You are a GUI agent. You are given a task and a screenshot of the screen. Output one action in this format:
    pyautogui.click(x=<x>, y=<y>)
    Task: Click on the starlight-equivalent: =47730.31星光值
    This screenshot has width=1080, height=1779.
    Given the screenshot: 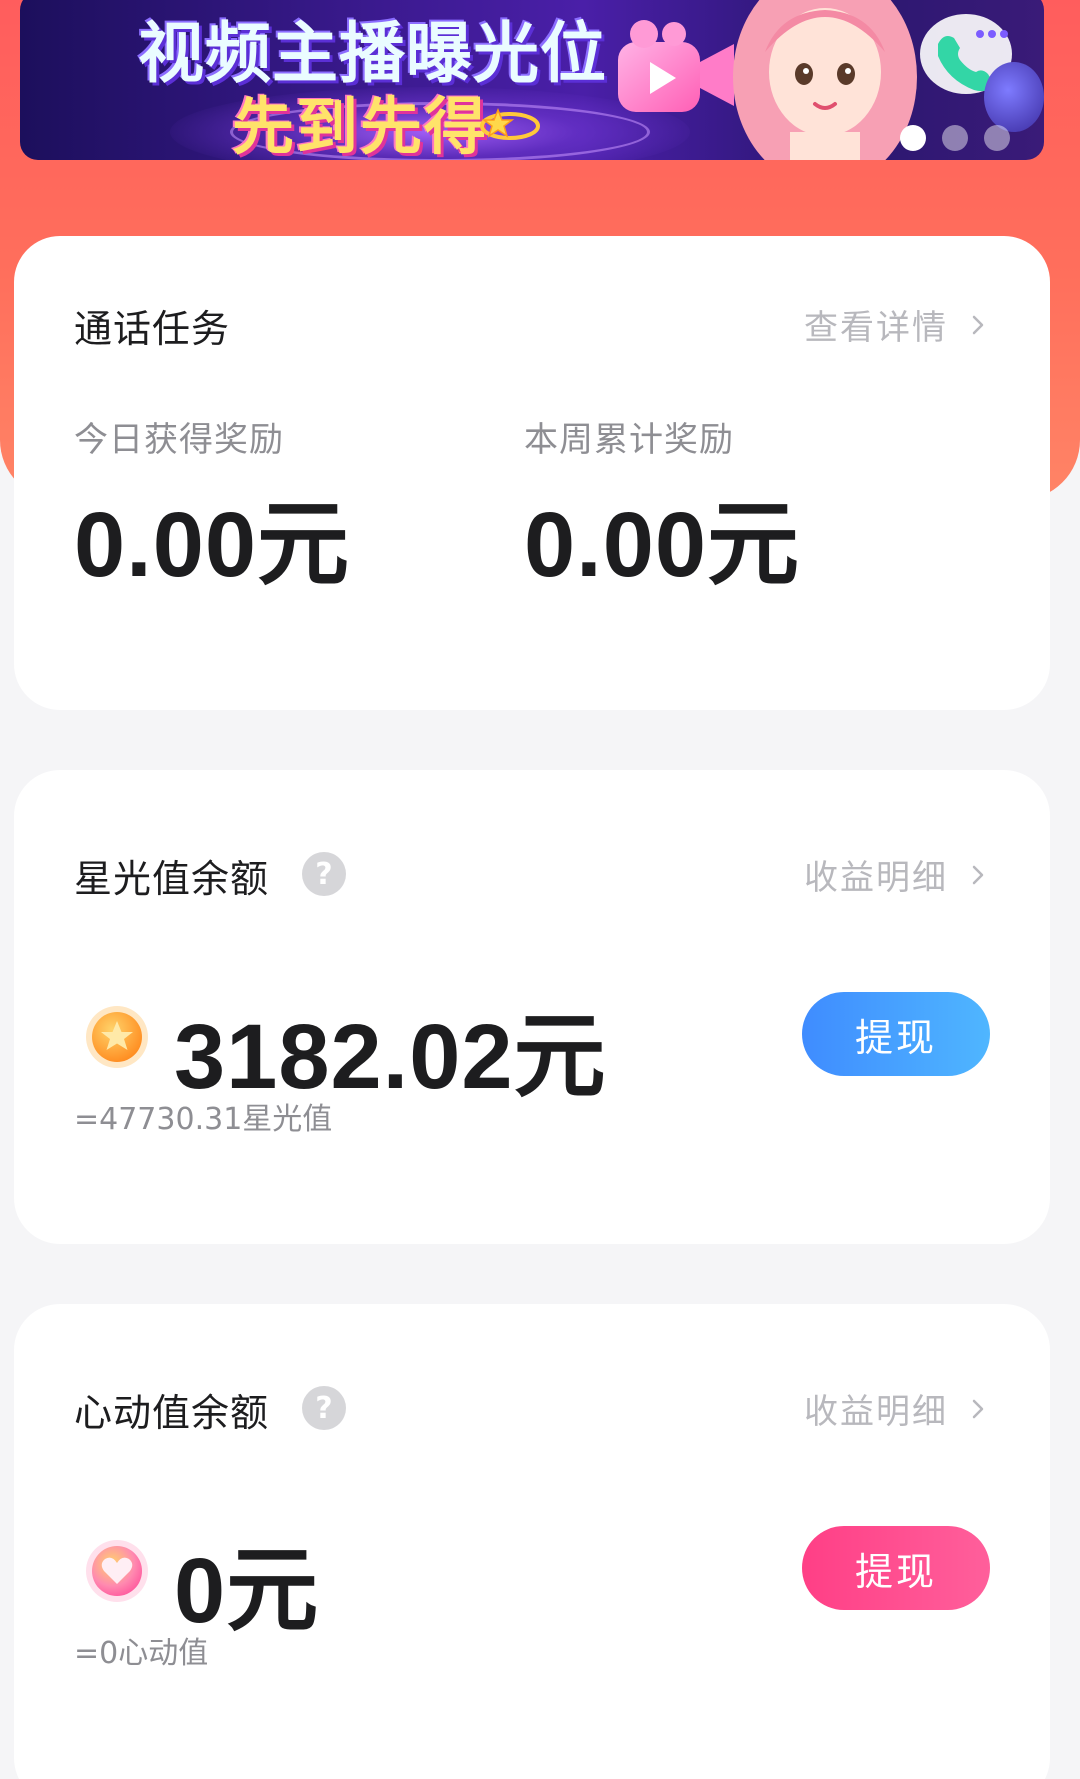 What is the action you would take?
    pyautogui.click(x=203, y=1119)
    